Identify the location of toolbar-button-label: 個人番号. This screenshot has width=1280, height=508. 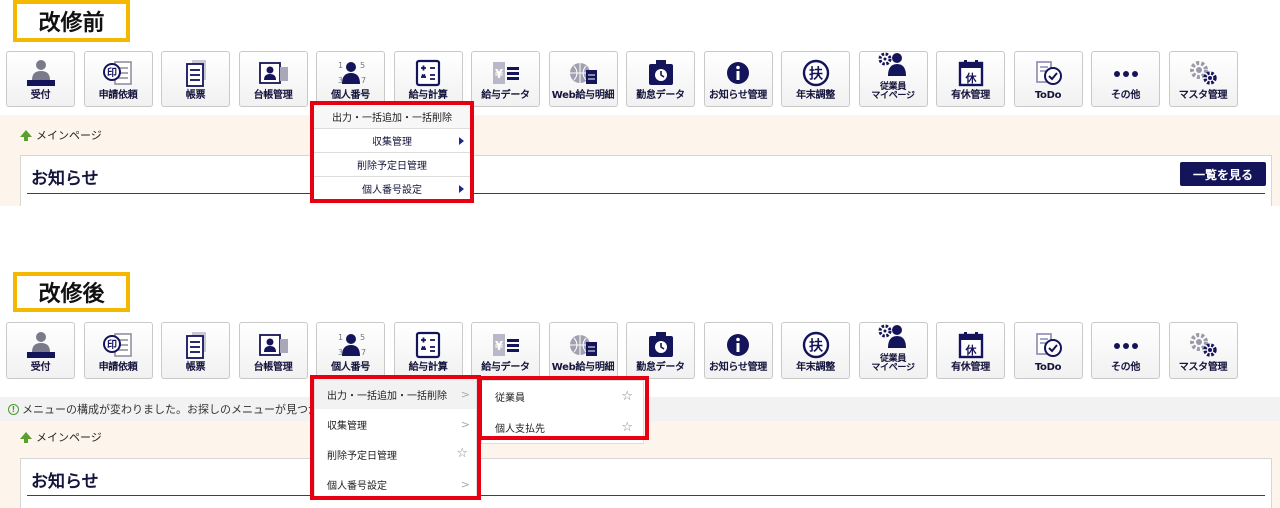
(350, 95).